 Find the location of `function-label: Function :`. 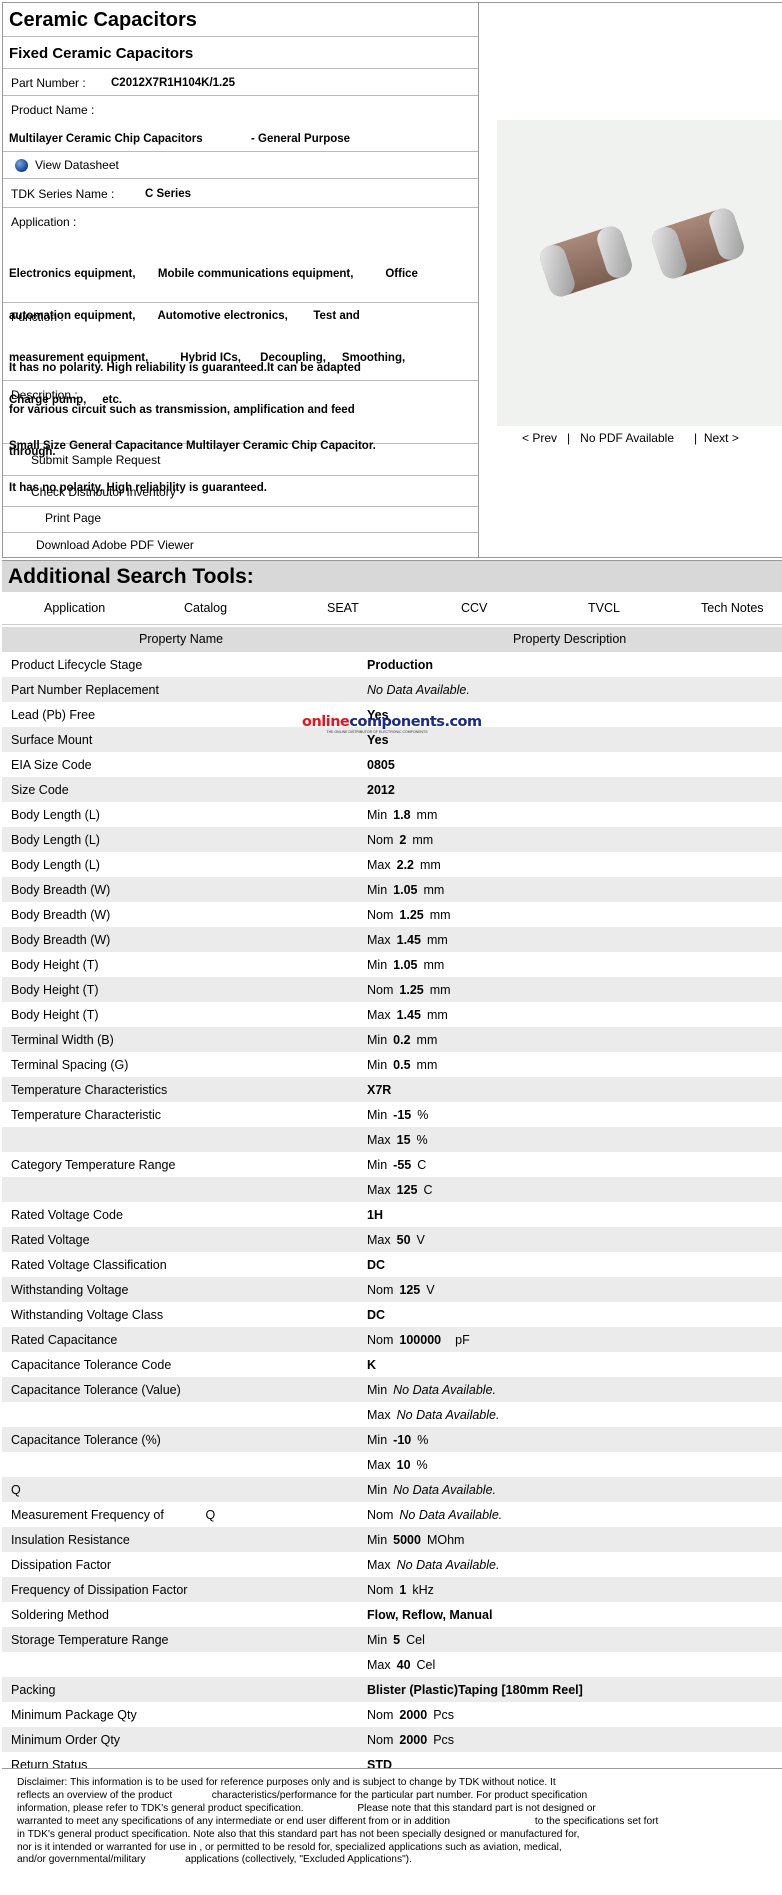

function-label: Function : is located at coordinates (37, 317).